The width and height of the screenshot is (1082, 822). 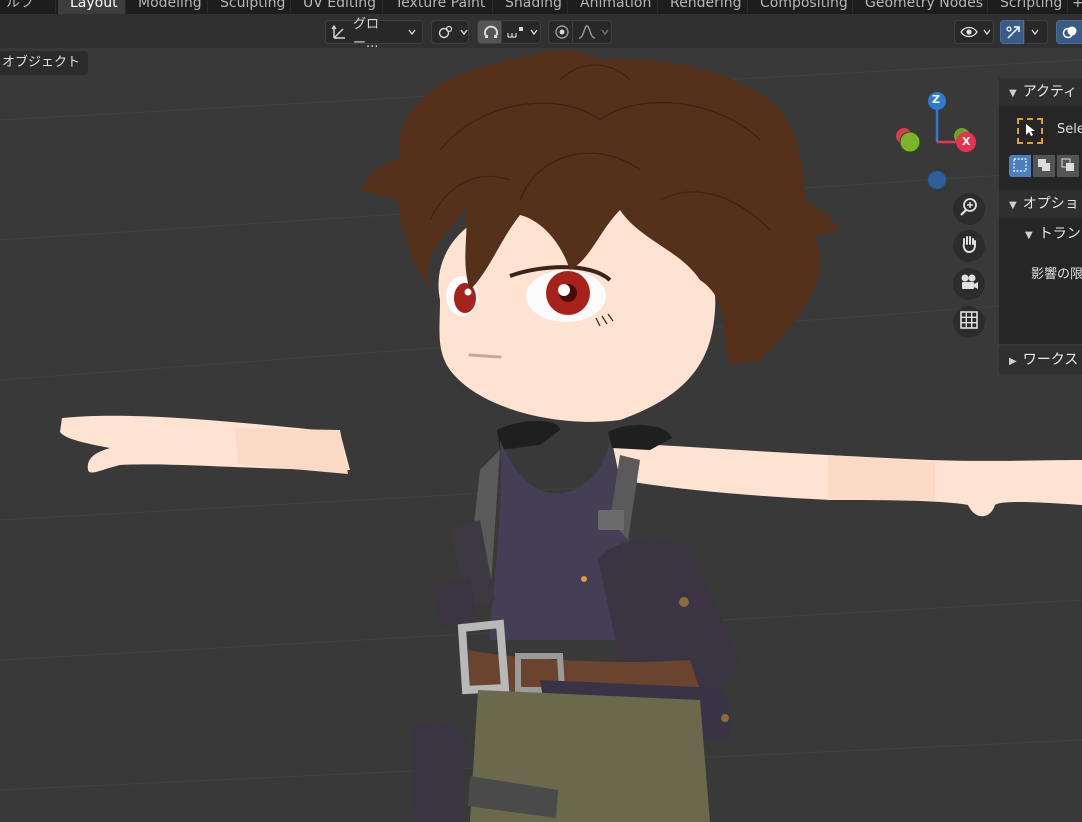 I want to click on tab-texture-paint: Texture Paint, so click(x=438, y=7).